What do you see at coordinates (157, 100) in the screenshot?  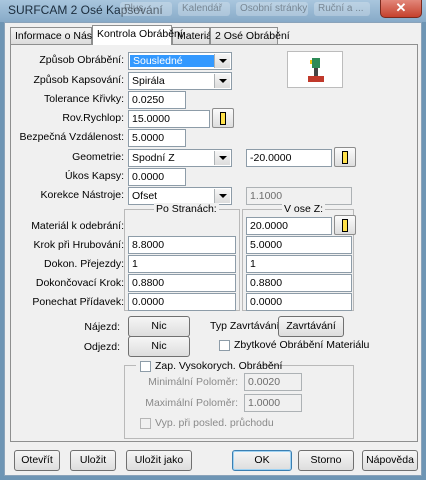 I see `tolerance-krivky-input: 0.0250` at bounding box center [157, 100].